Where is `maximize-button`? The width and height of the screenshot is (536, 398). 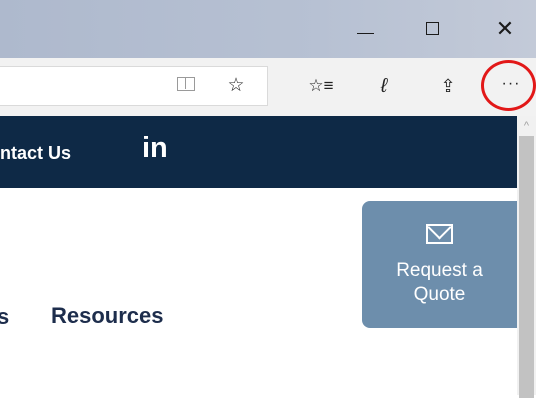 maximize-button is located at coordinates (433, 29).